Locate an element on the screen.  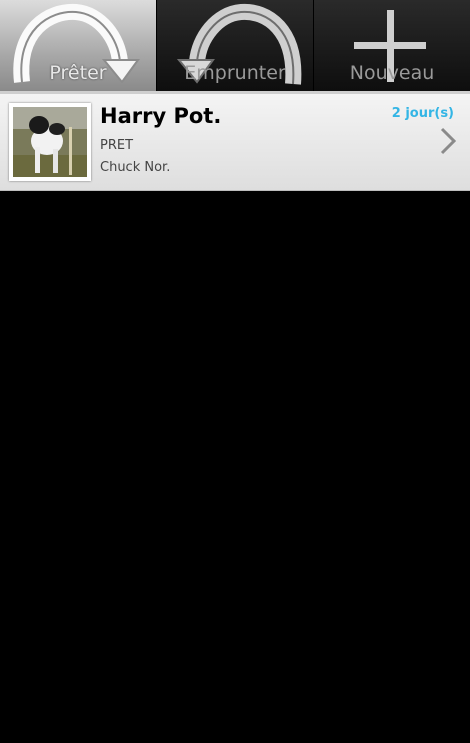
tab-bar: Prêter Emprunter Nouveau is located at coordinates (235, 45).